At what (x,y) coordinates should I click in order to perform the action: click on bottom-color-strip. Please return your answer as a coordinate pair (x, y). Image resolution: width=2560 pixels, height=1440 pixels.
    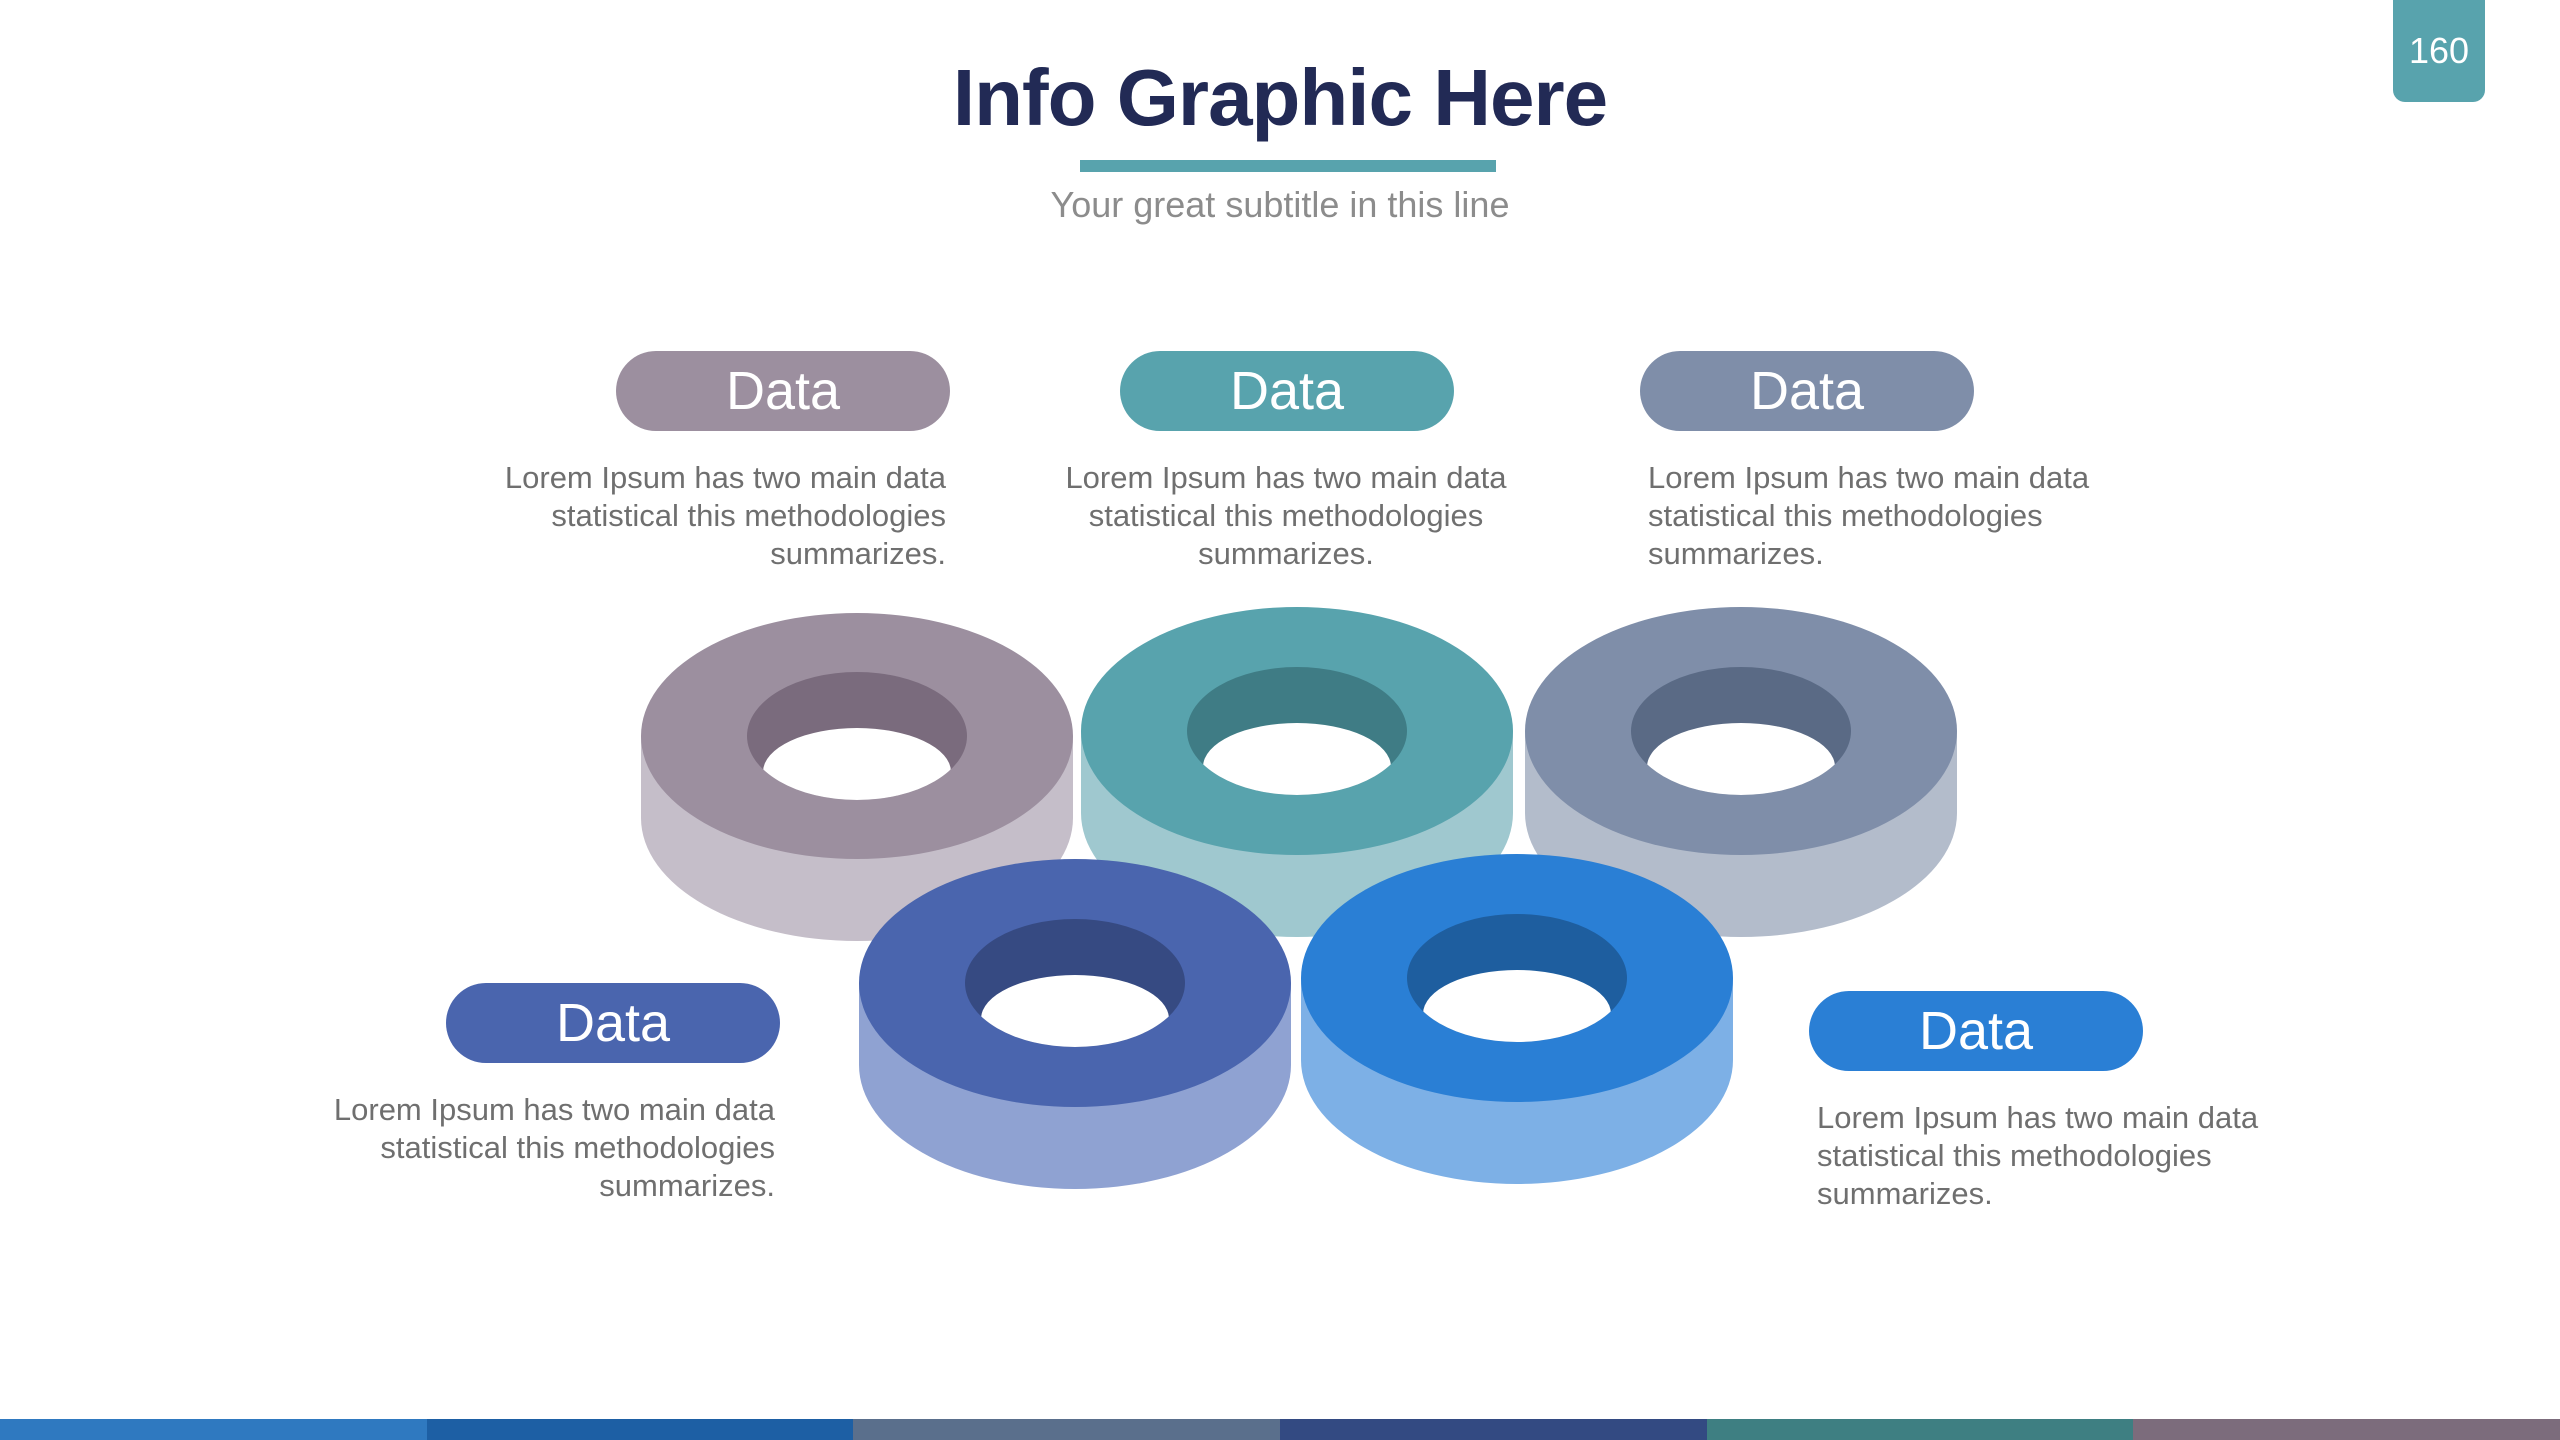
    Looking at the image, I should click on (1280, 1429).